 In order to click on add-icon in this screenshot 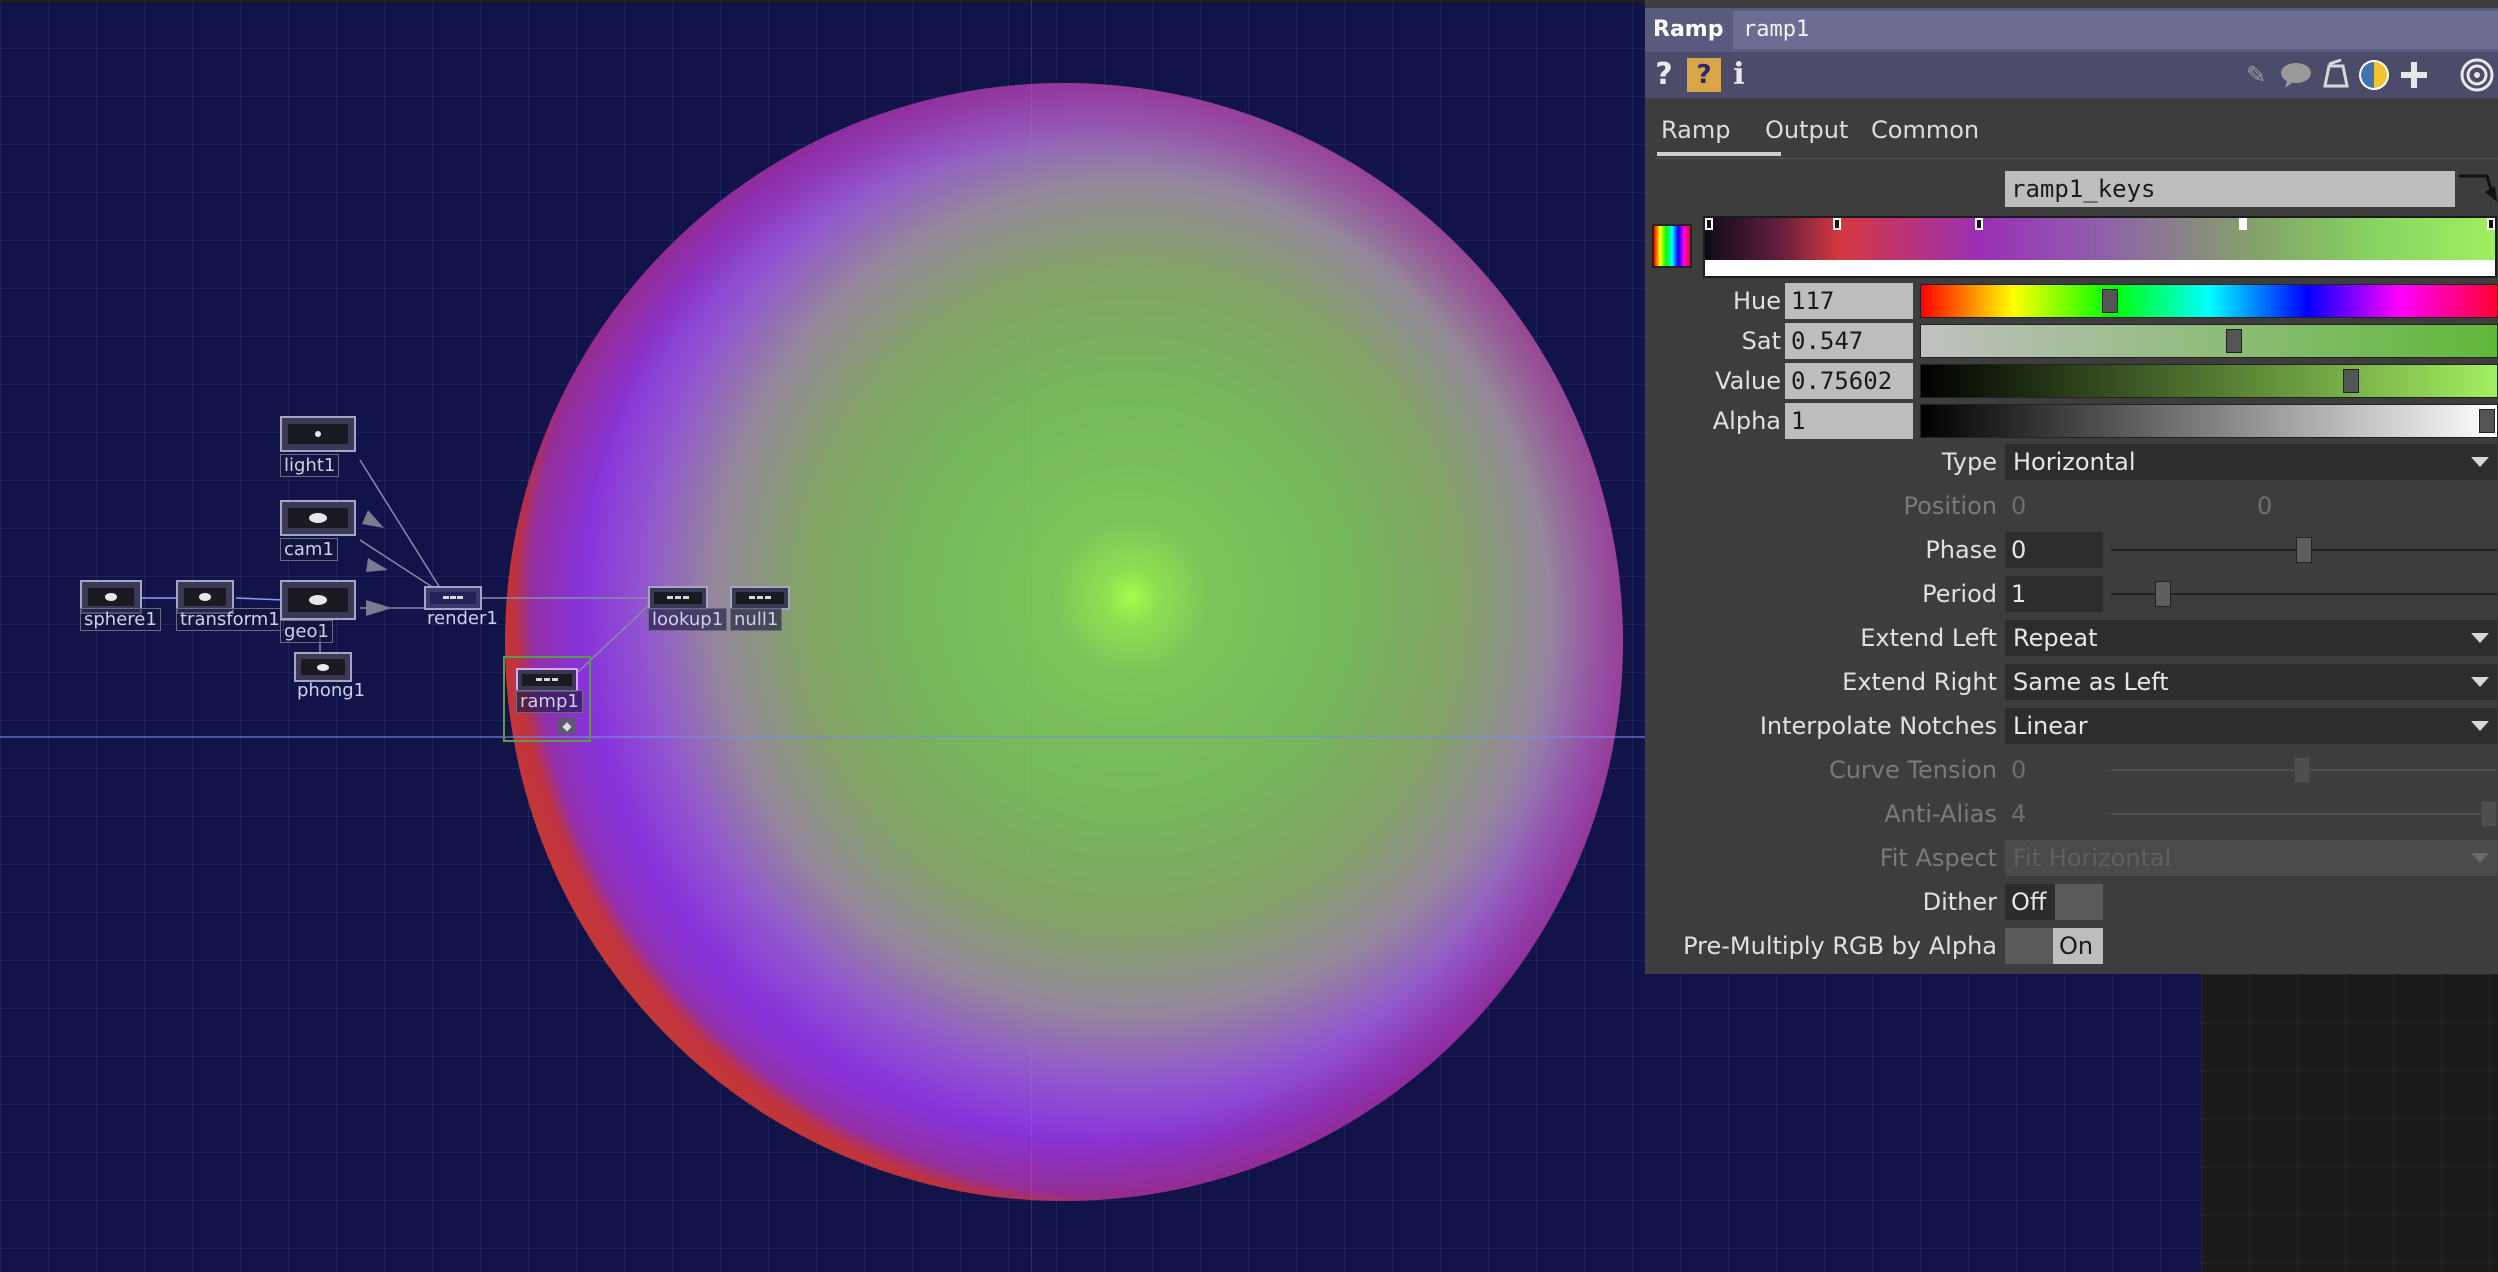, I will do `click(2414, 75)`.